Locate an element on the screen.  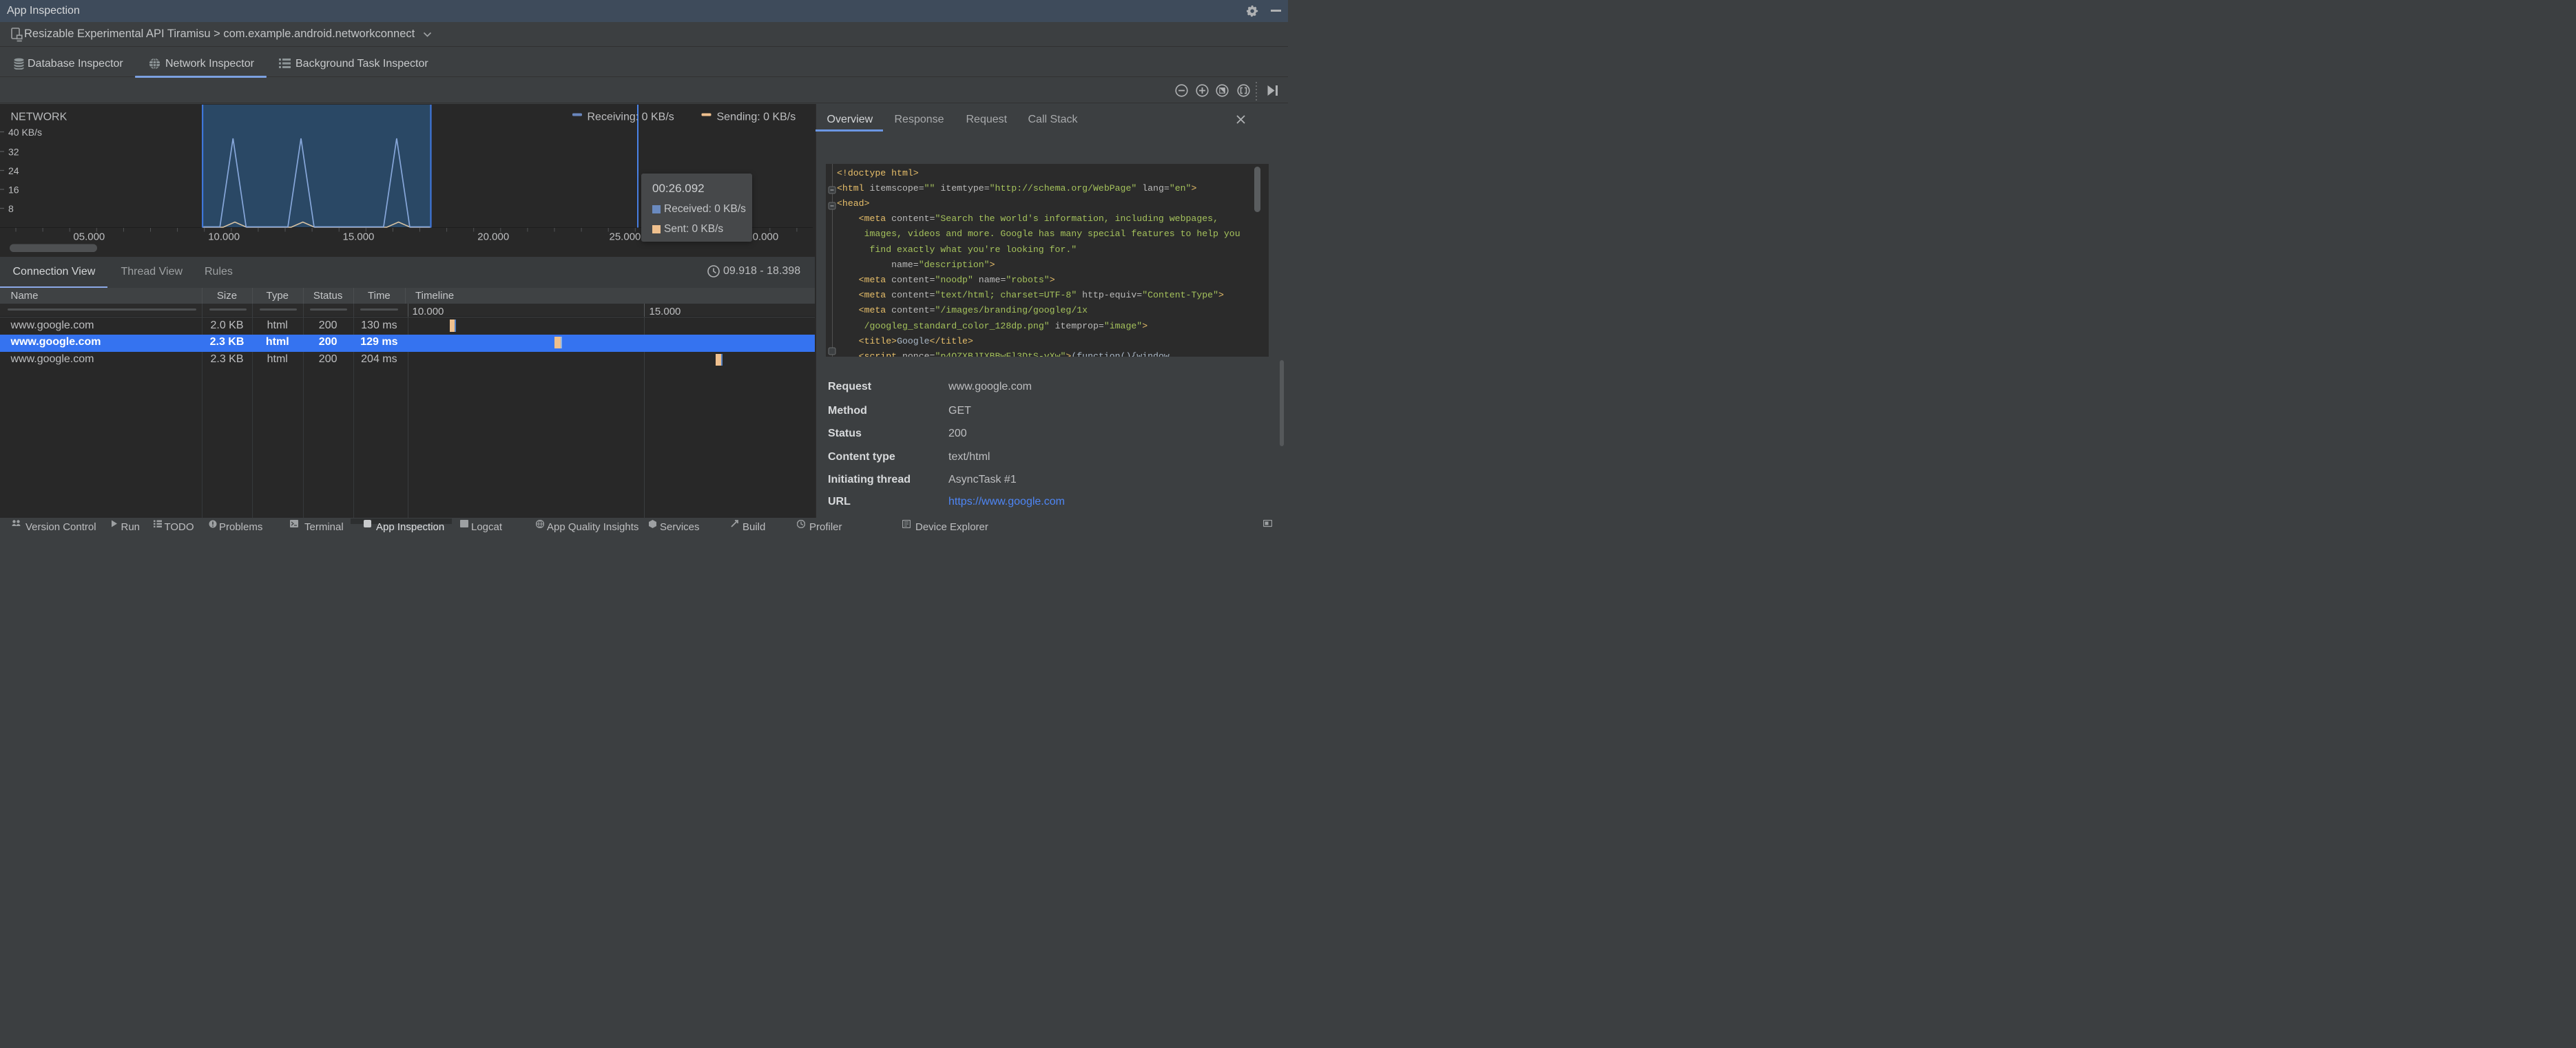
svg-text: 15.000 is located at coordinates (359, 237).